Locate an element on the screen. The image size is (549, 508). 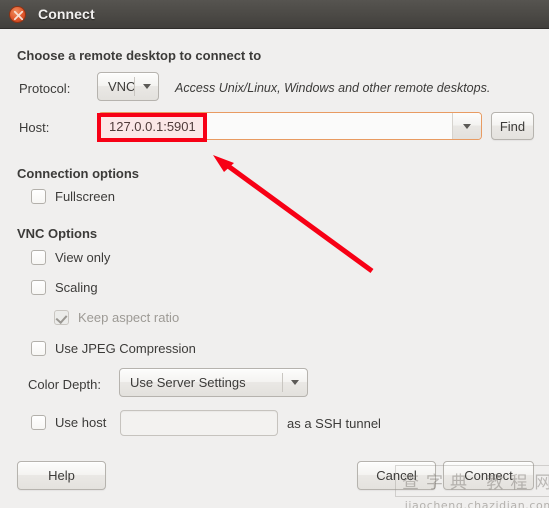
color-depth-dropdown: Use Server Settings is located at coordinates (213, 382).